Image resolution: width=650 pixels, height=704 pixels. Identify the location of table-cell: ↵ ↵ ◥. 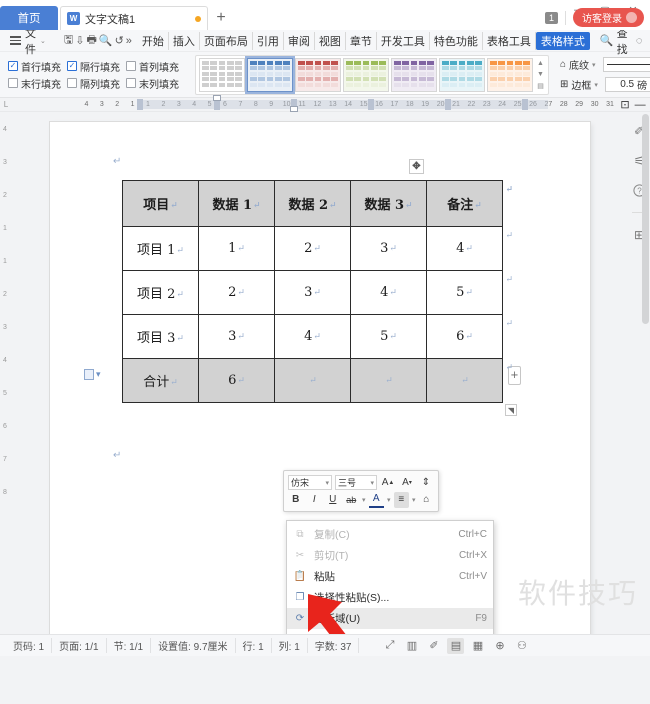
(471, 387).